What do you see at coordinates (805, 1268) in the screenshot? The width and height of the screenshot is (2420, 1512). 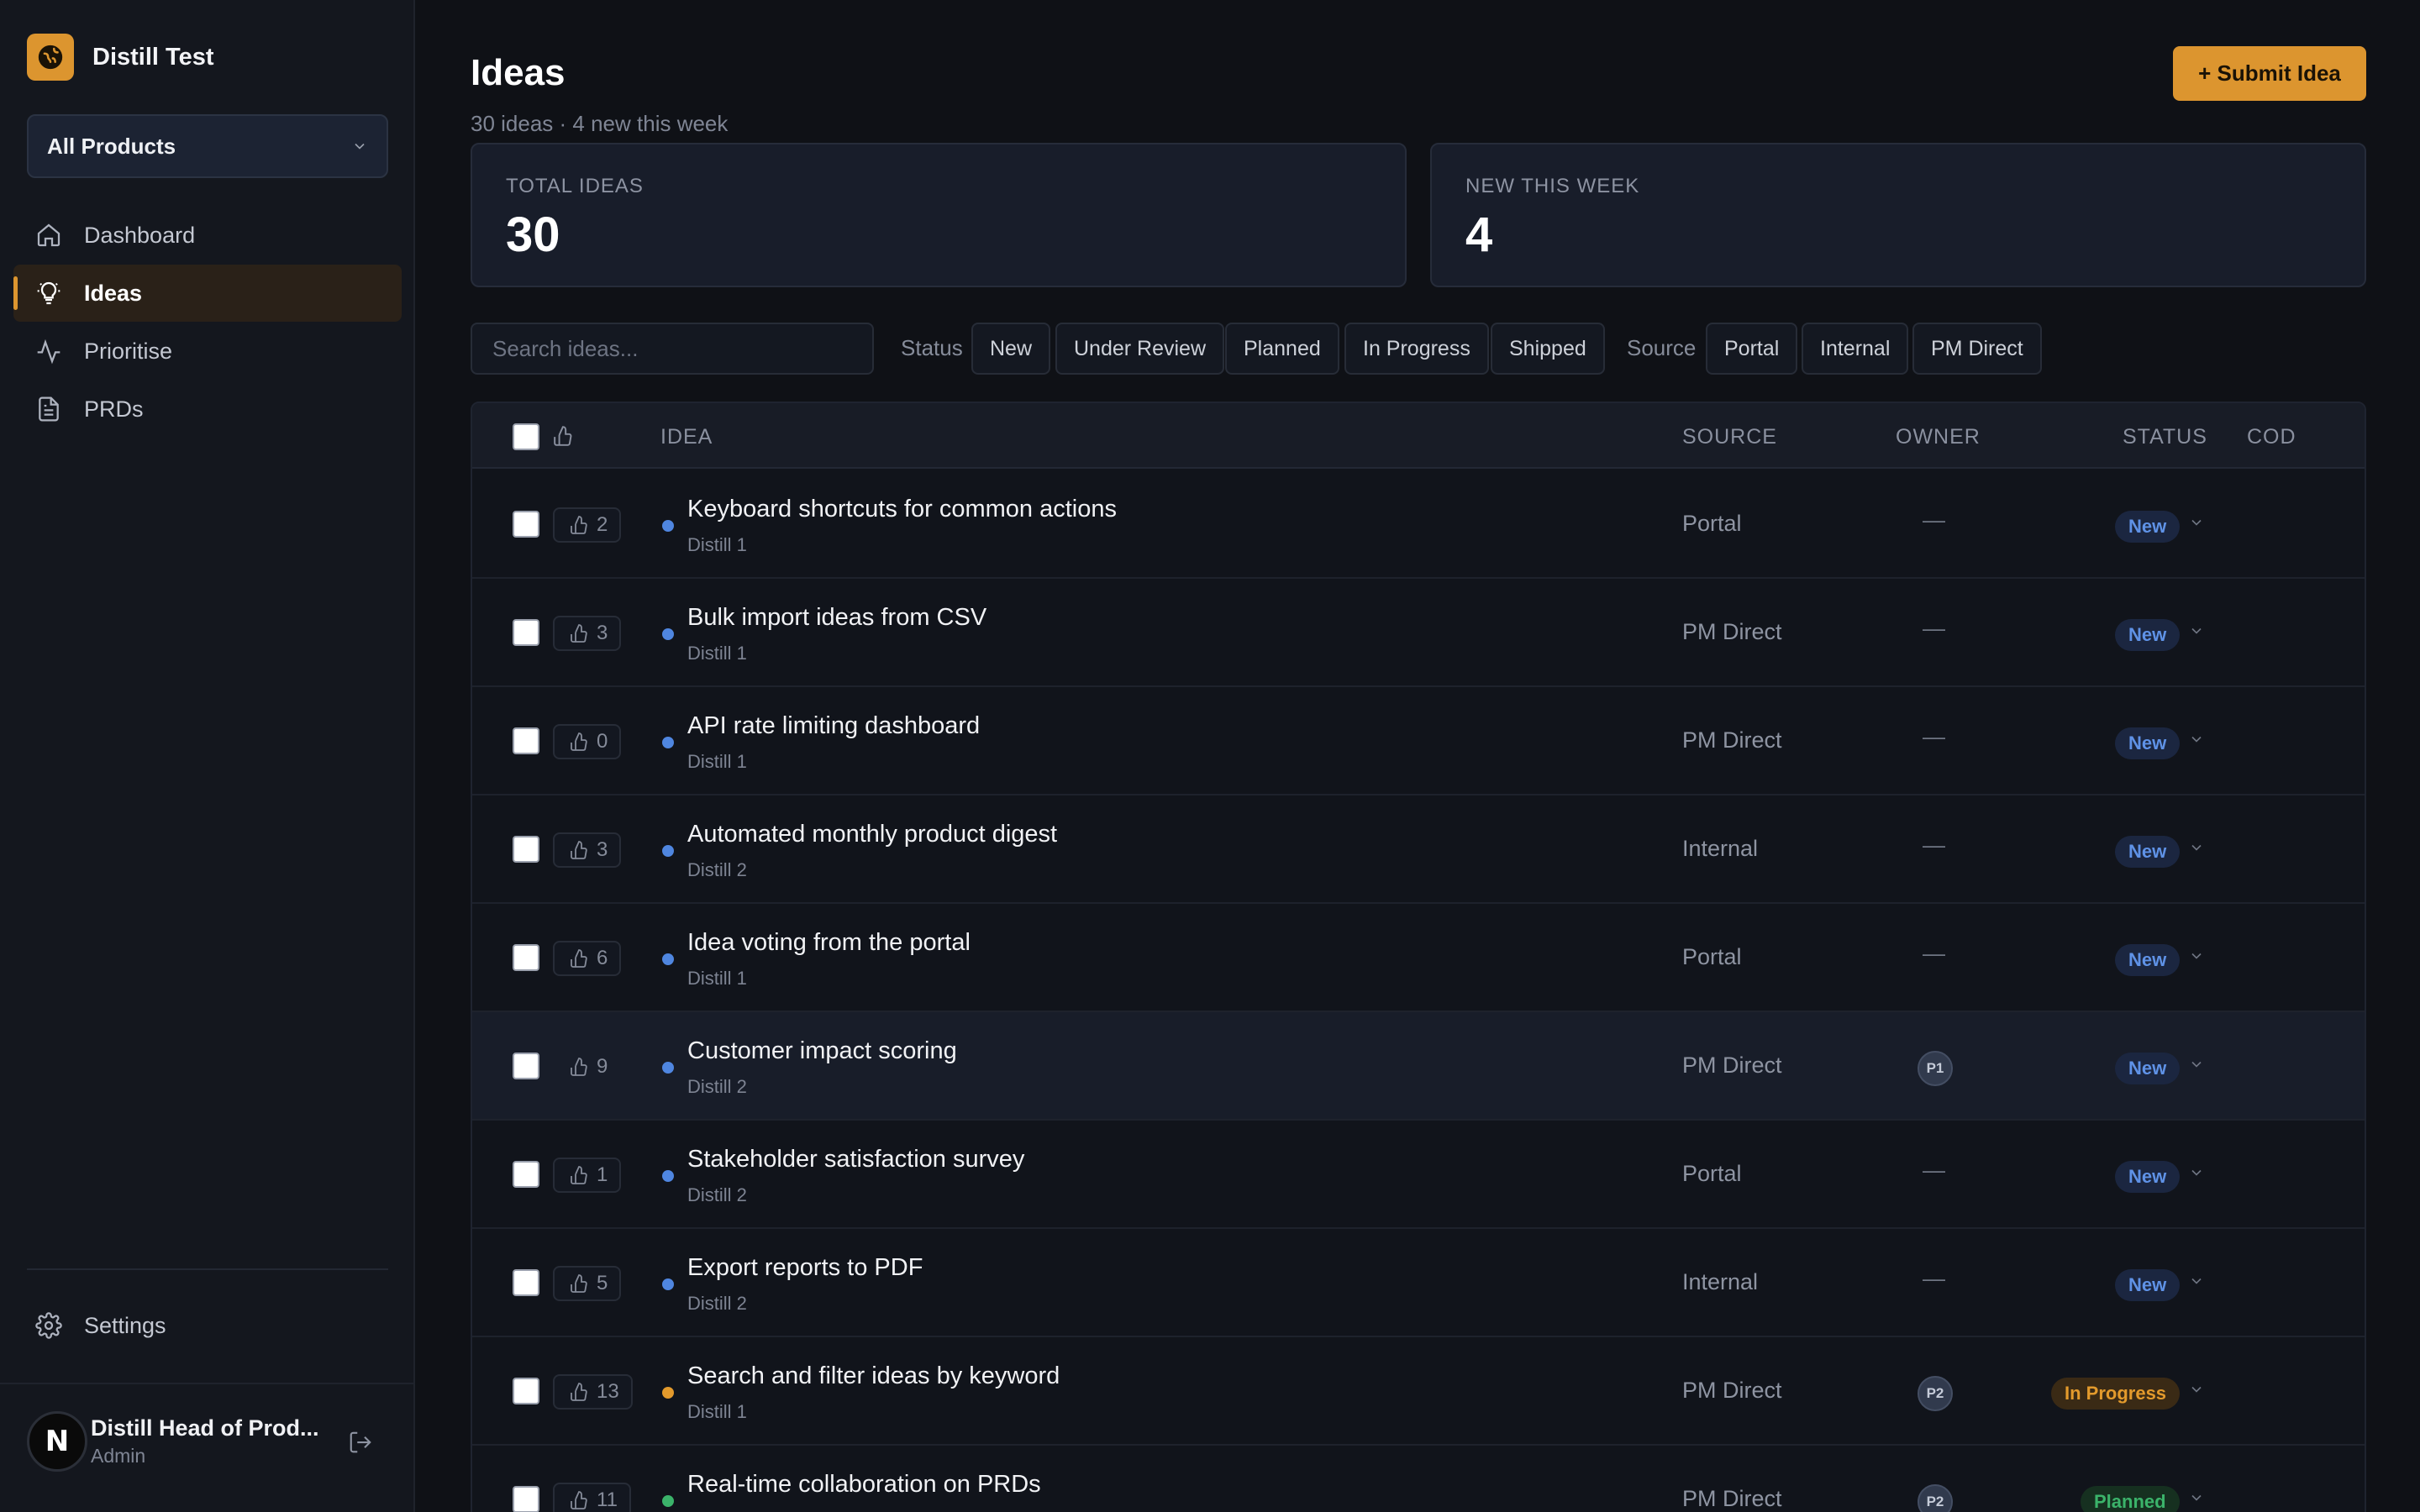 I see `idea-title: Export reports to PDF` at bounding box center [805, 1268].